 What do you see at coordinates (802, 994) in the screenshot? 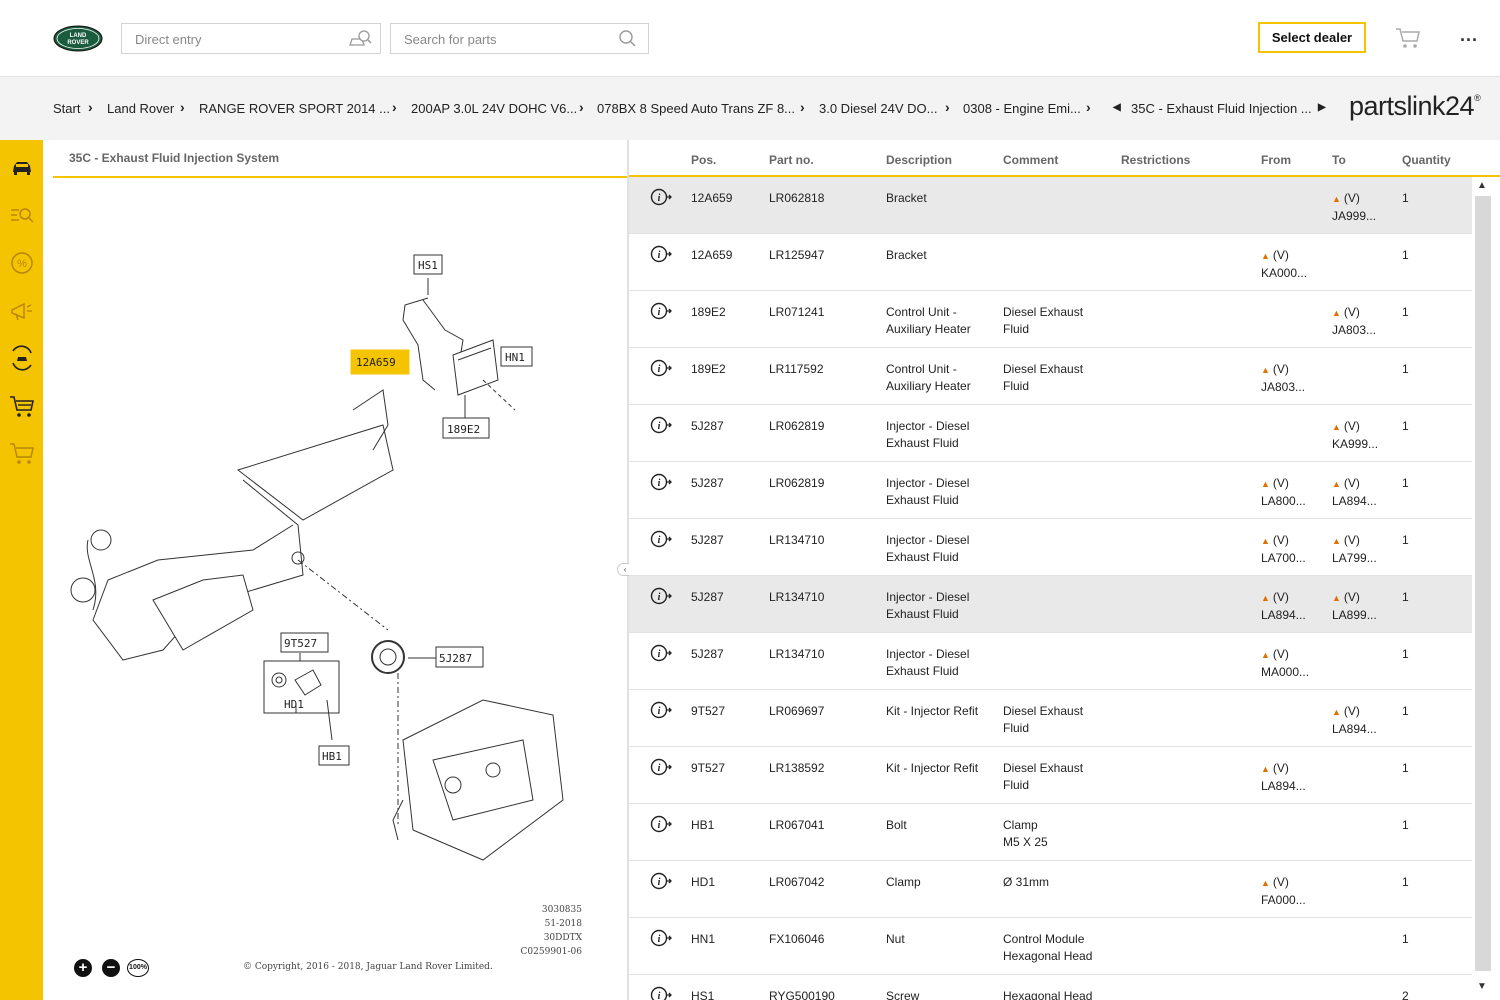
I see `cell-part-no: RYG500190` at bounding box center [802, 994].